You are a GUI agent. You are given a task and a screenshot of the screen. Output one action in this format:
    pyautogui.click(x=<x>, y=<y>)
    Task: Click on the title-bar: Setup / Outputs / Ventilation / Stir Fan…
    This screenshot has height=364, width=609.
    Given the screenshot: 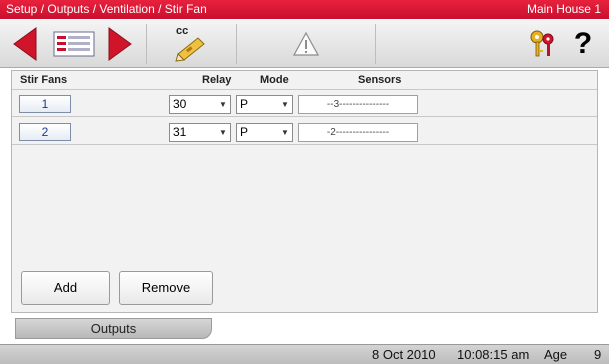 What is the action you would take?
    pyautogui.click(x=304, y=9)
    